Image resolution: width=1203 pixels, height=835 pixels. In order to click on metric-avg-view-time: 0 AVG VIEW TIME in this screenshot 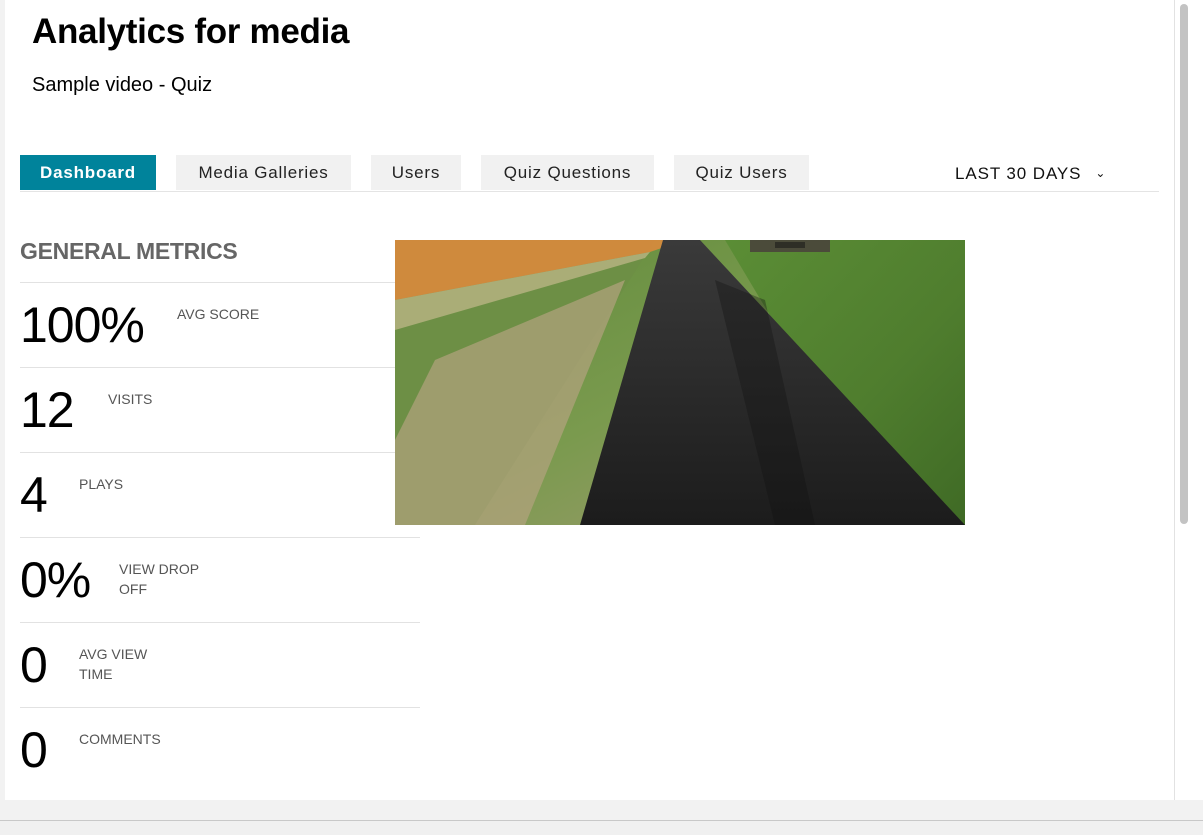, I will do `click(220, 664)`.